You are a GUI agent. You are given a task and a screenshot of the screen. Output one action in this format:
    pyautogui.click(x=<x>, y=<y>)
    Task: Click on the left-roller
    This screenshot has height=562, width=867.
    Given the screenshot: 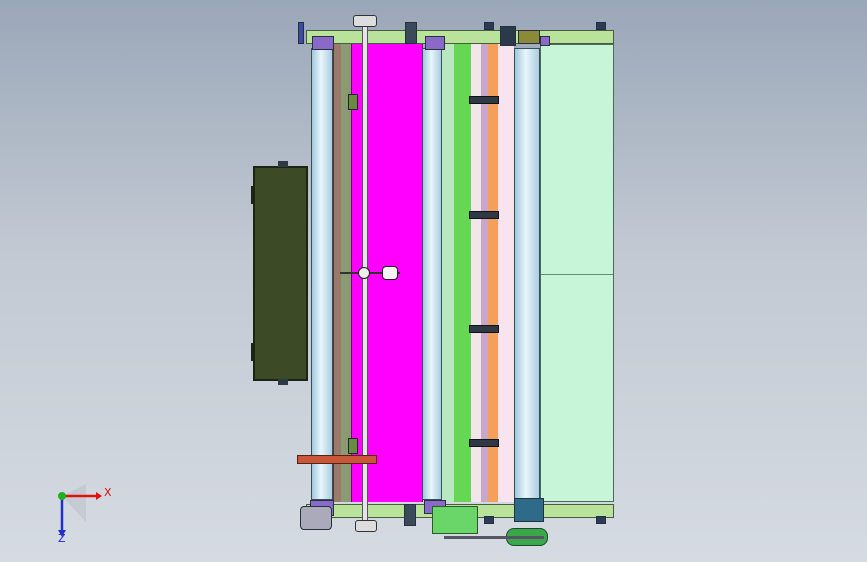 What is the action you would take?
    pyautogui.click(x=322, y=274)
    